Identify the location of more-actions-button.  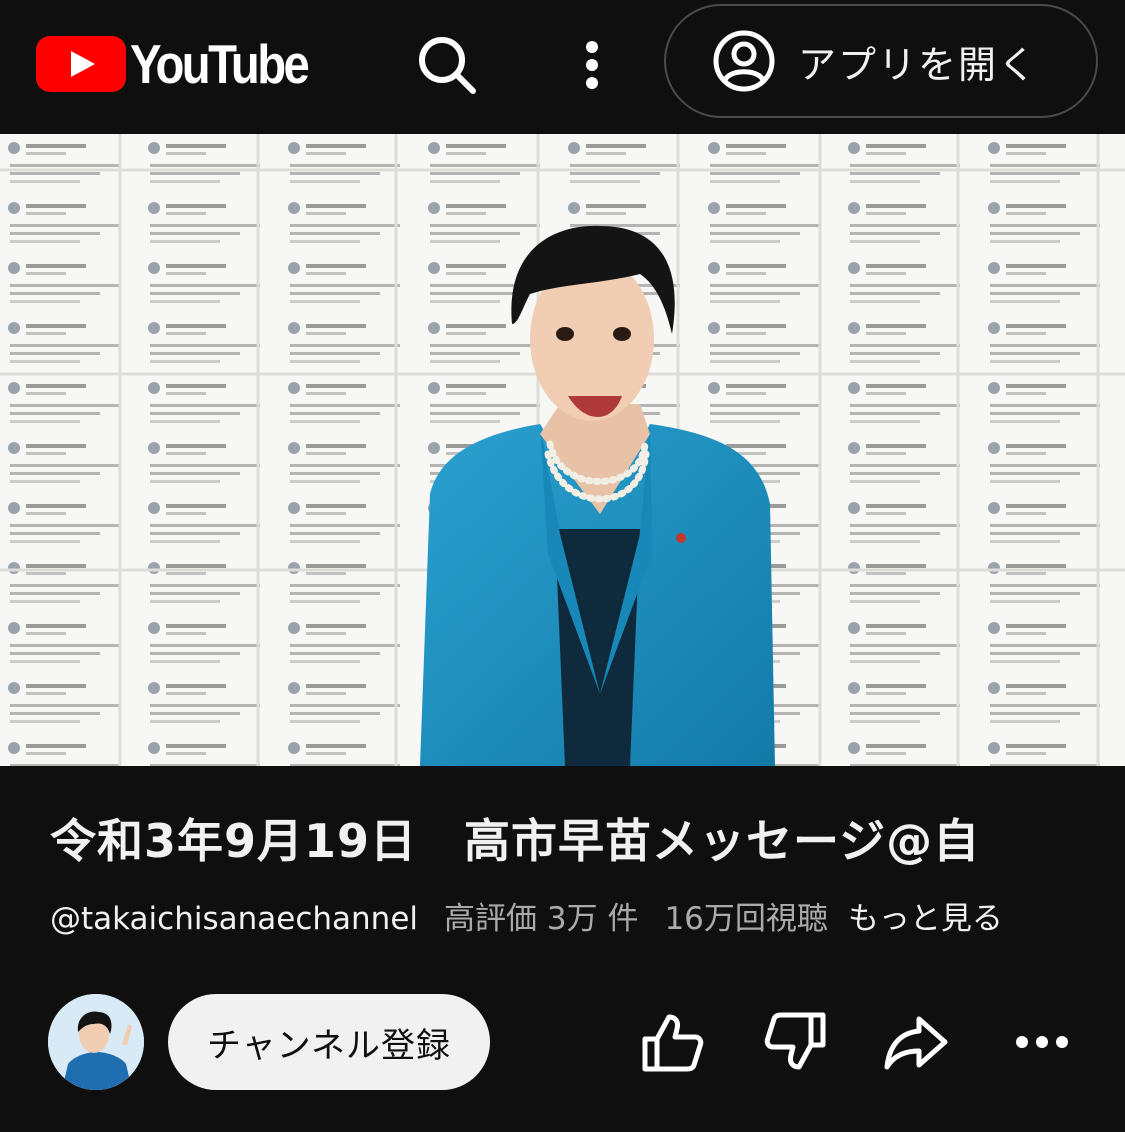
(1042, 1042).